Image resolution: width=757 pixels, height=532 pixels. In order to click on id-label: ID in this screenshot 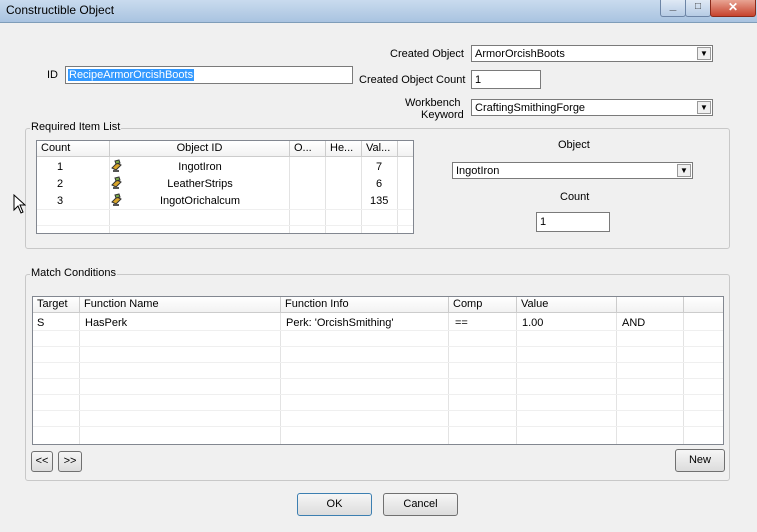, I will do `click(52, 75)`.